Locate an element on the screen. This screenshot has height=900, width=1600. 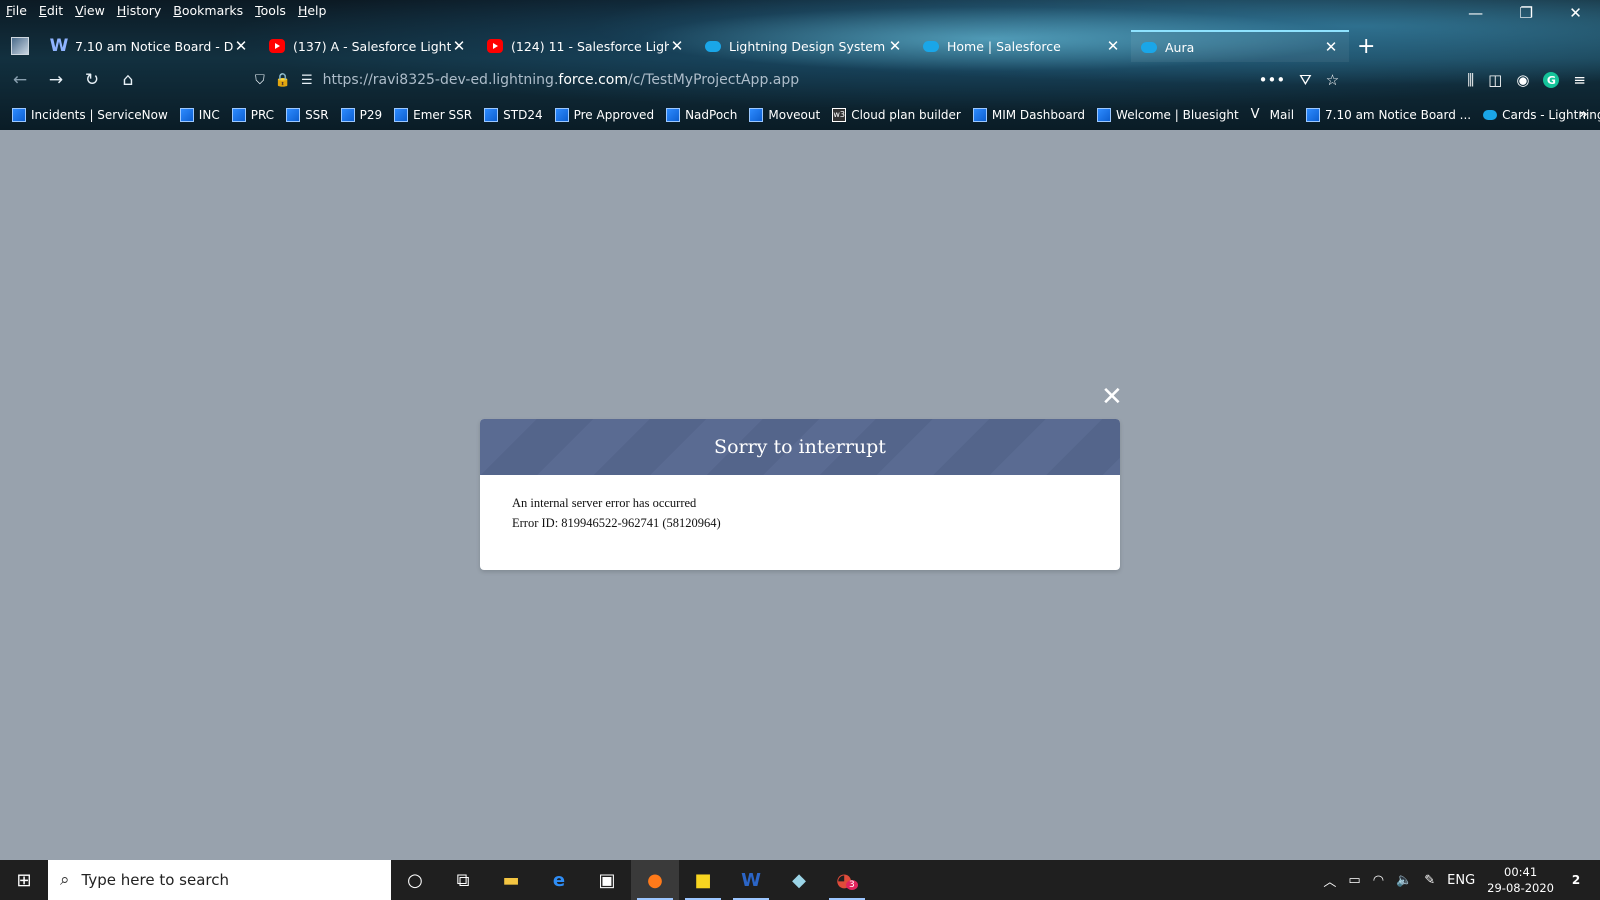
bookmark-label: P29 is located at coordinates (371, 115).